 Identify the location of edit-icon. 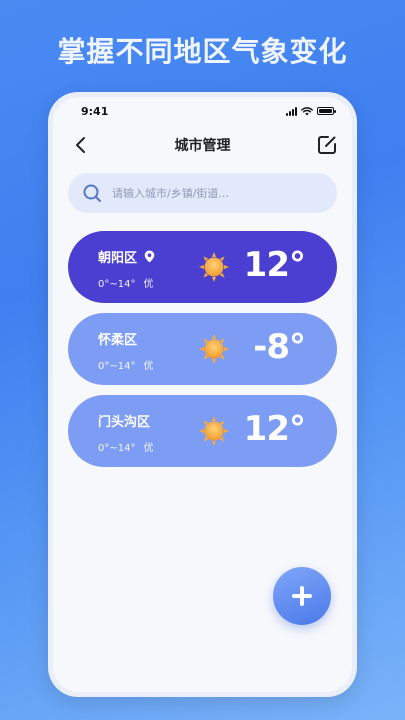
(327, 145).